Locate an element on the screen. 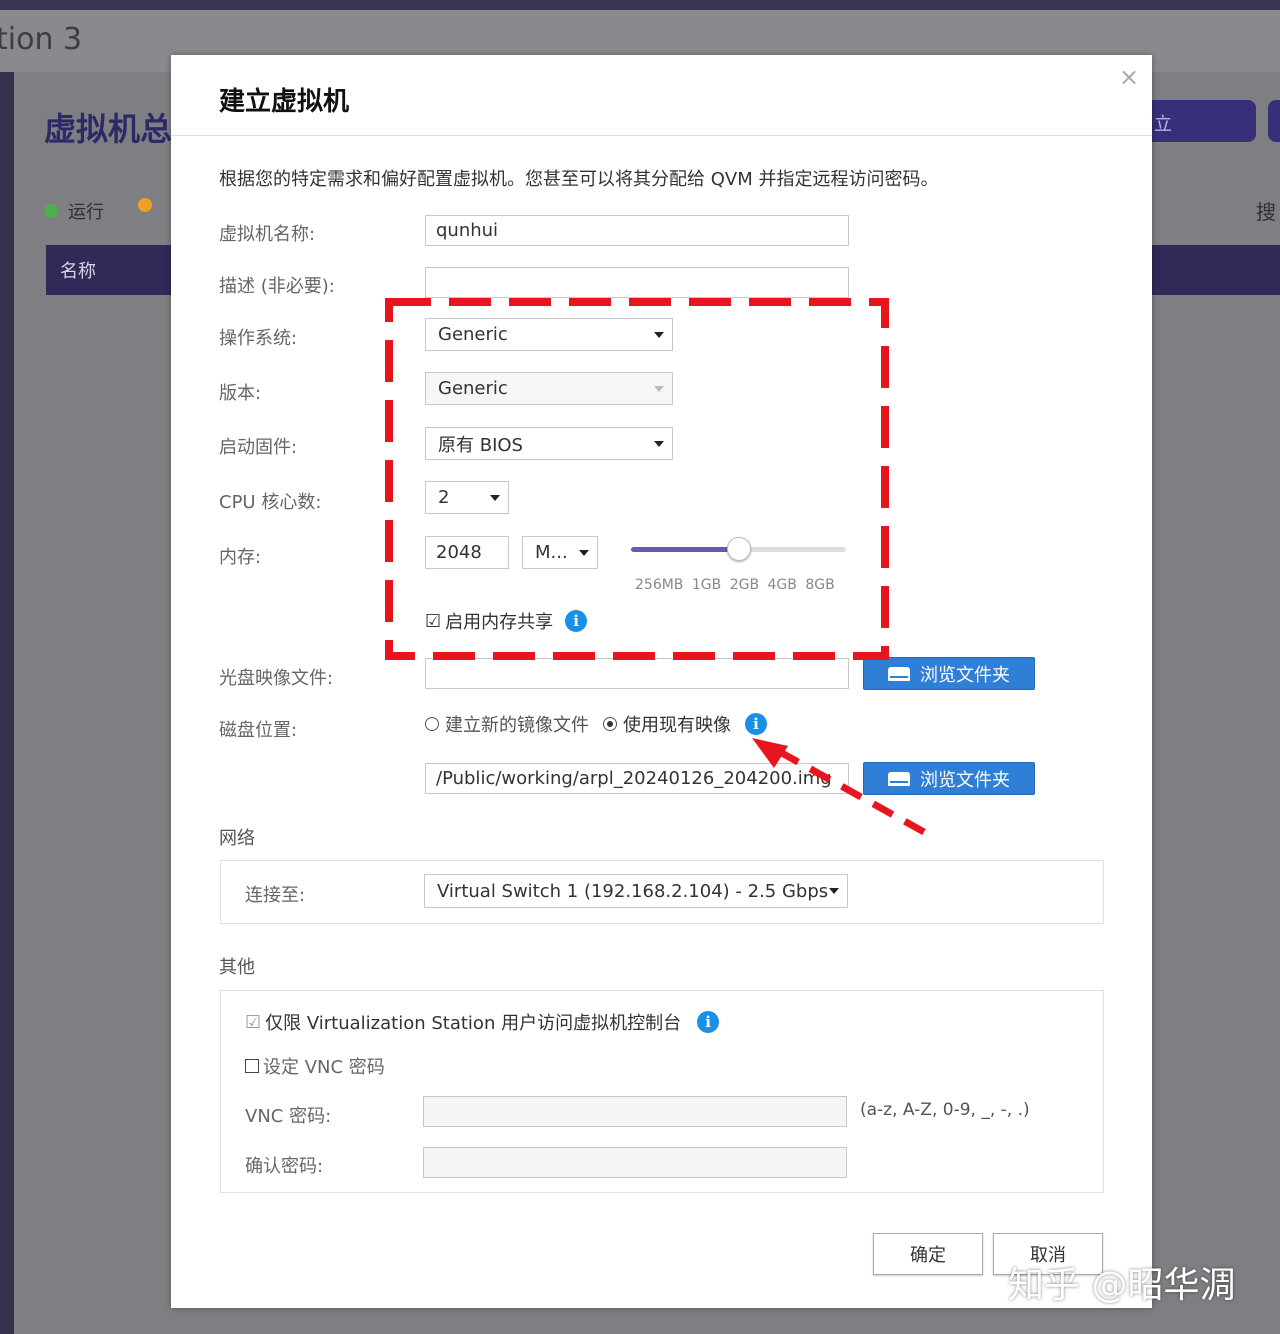  restrict-console-checkbox: ☑ 仅限 Virtualization Station 用户访问虚拟机控制台 i is located at coordinates (482, 1022).